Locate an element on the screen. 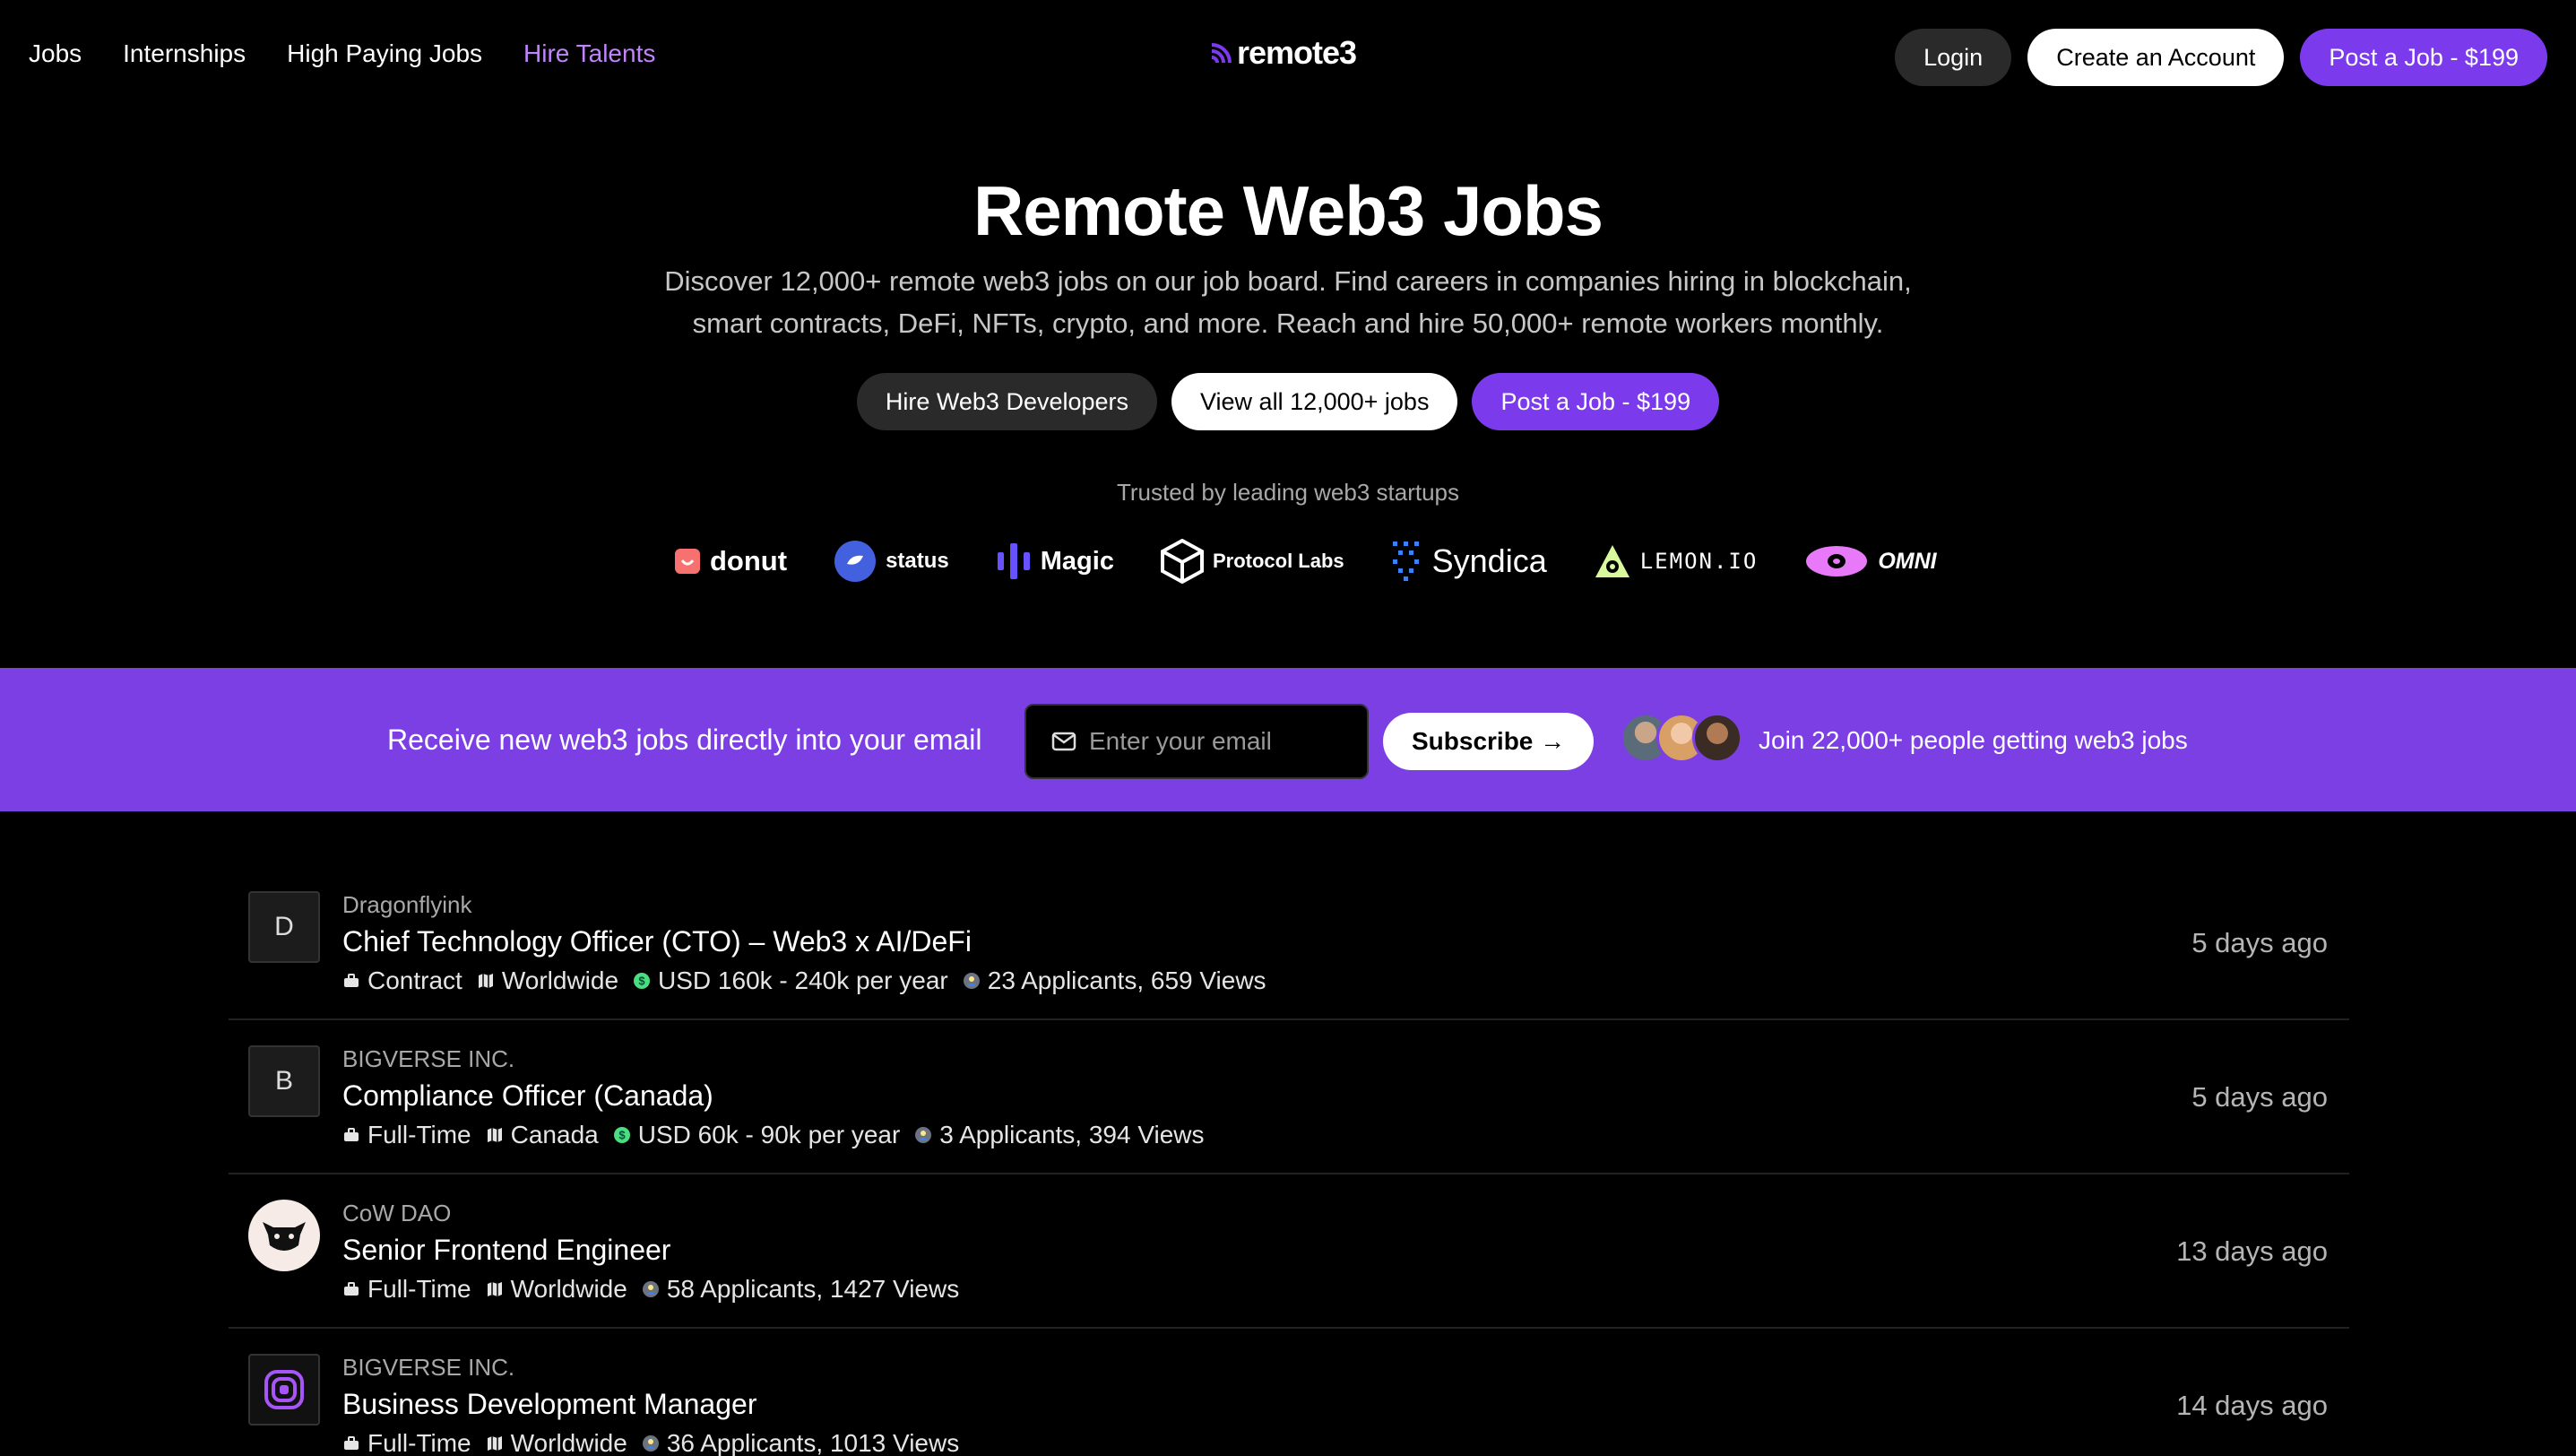 This screenshot has width=2576, height=1456. create-account-button: Create an Account is located at coordinates (2156, 57).